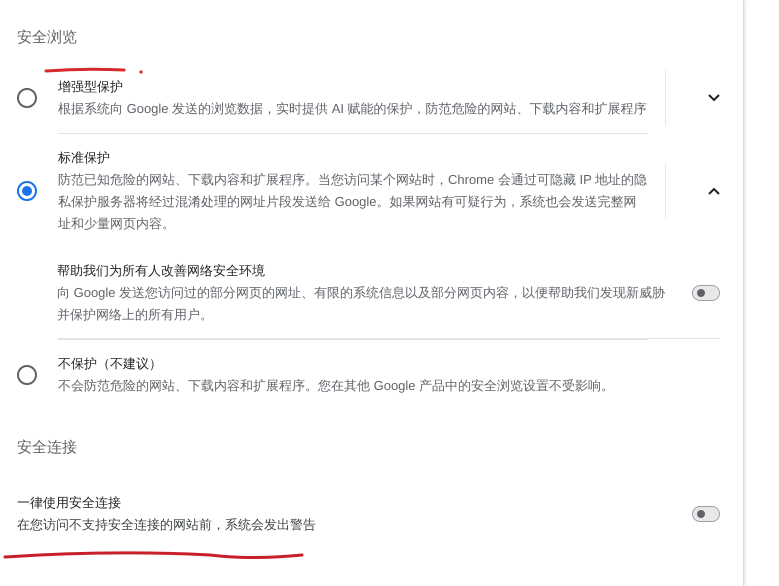 Image resolution: width=779 pixels, height=586 pixels. Describe the element at coordinates (47, 38) in the screenshot. I see `section-title: 安全浏览` at that location.